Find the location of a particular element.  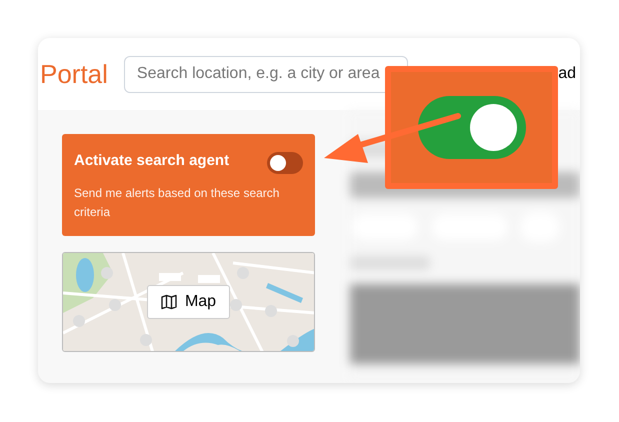

map-button: Map is located at coordinates (188, 302).